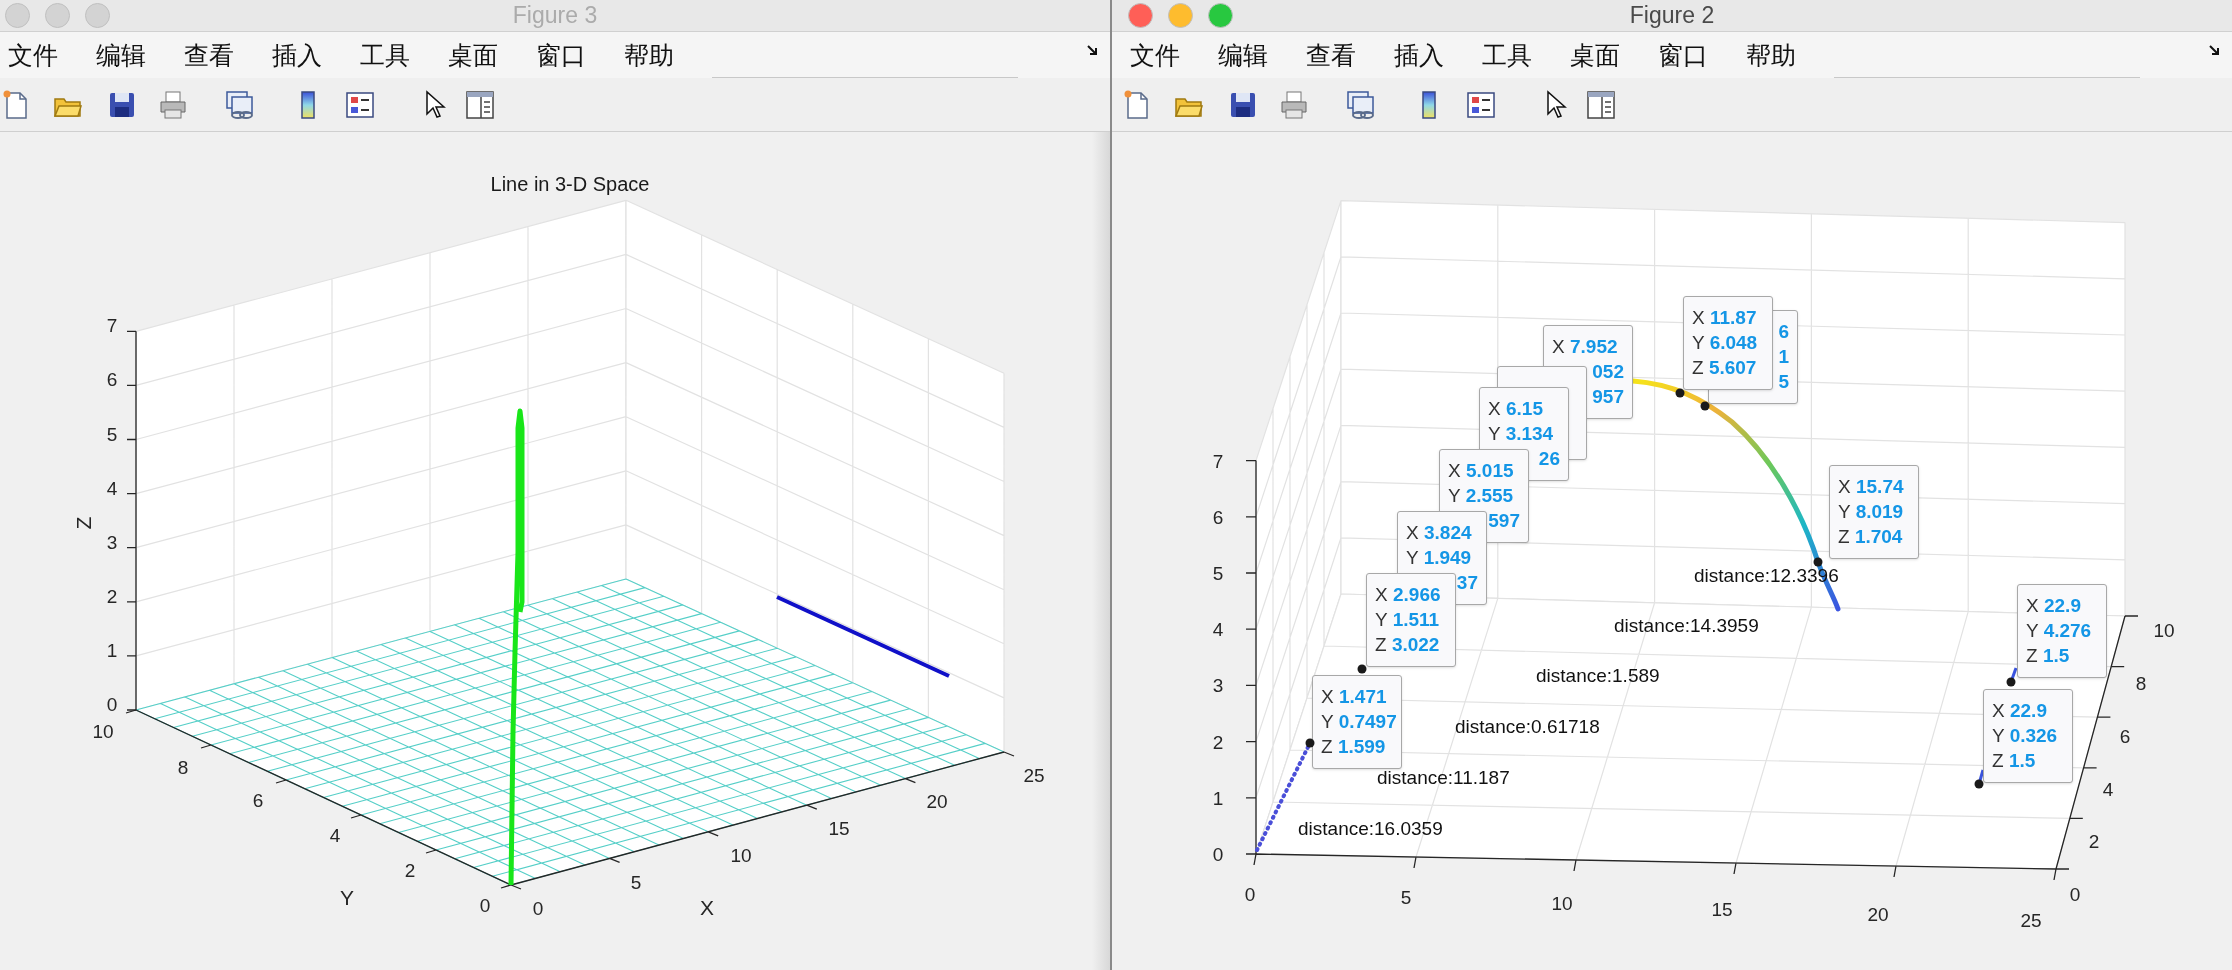 This screenshot has height=970, width=2232. I want to click on data-tip-text: X 2.966, so click(1408, 595).